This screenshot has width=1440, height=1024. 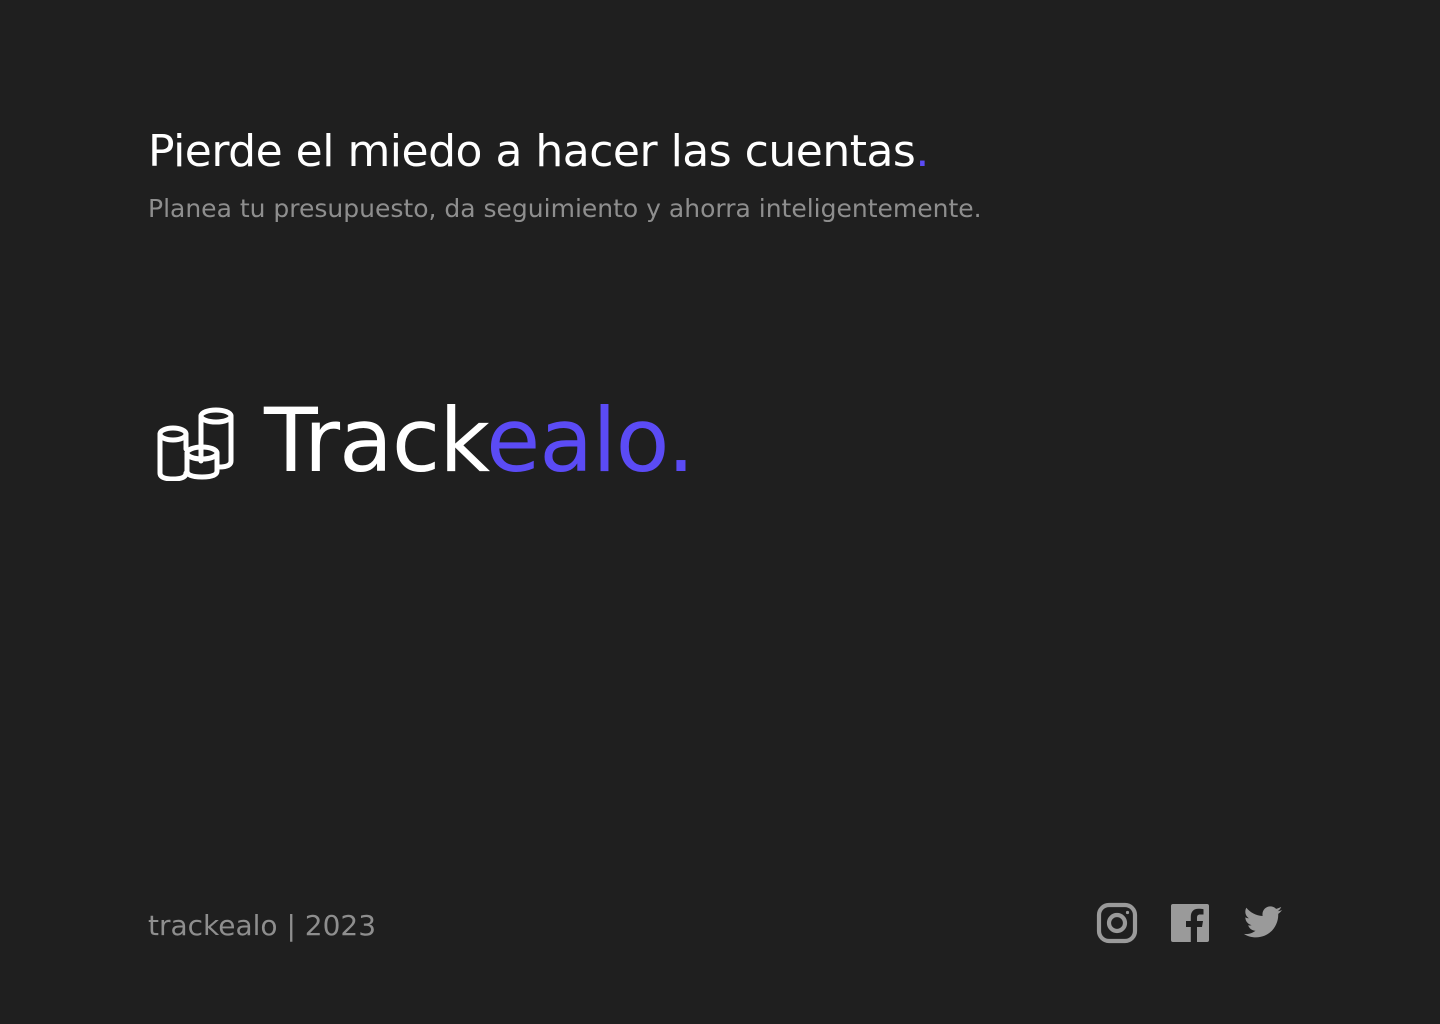 I want to click on social-links, so click(x=1190, y=923).